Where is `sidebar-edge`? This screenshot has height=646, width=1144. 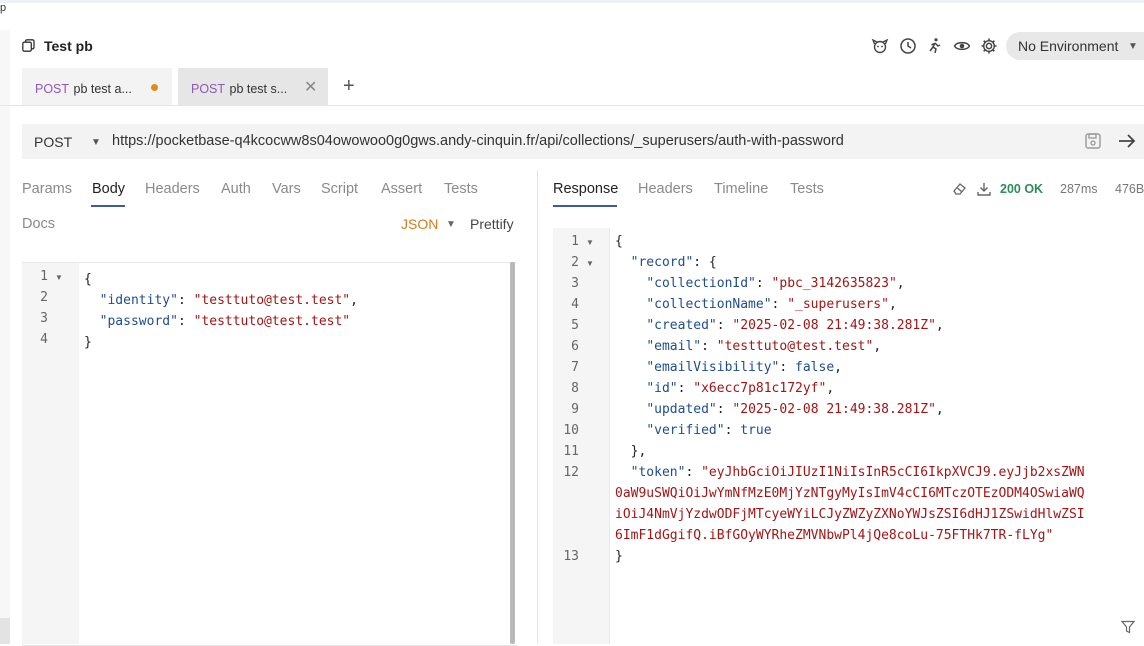
sidebar-edge is located at coordinates (5, 337).